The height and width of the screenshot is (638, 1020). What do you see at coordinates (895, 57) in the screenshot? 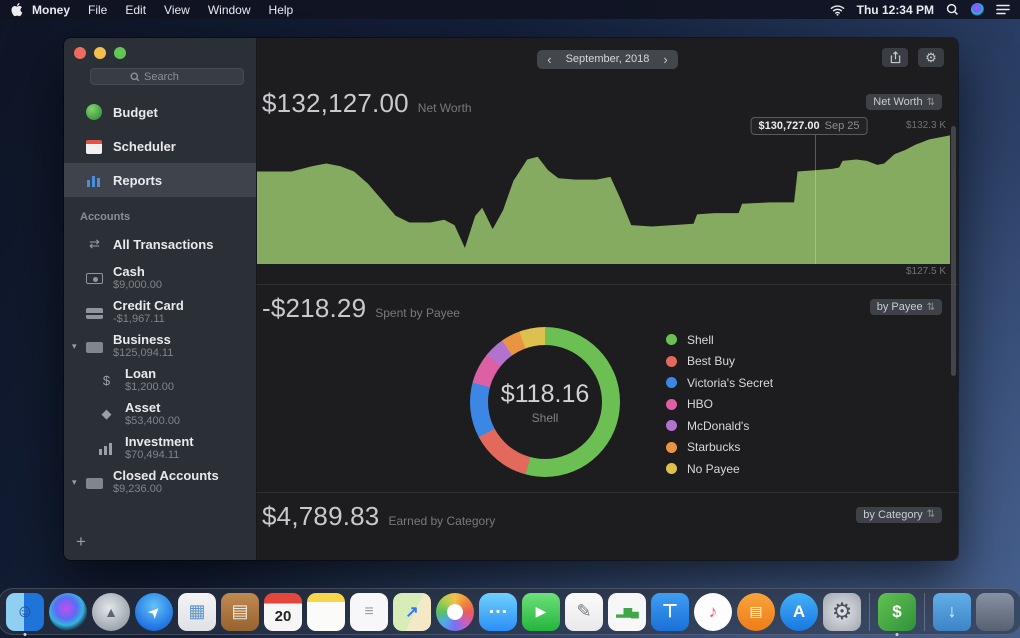
I see `share-button` at bounding box center [895, 57].